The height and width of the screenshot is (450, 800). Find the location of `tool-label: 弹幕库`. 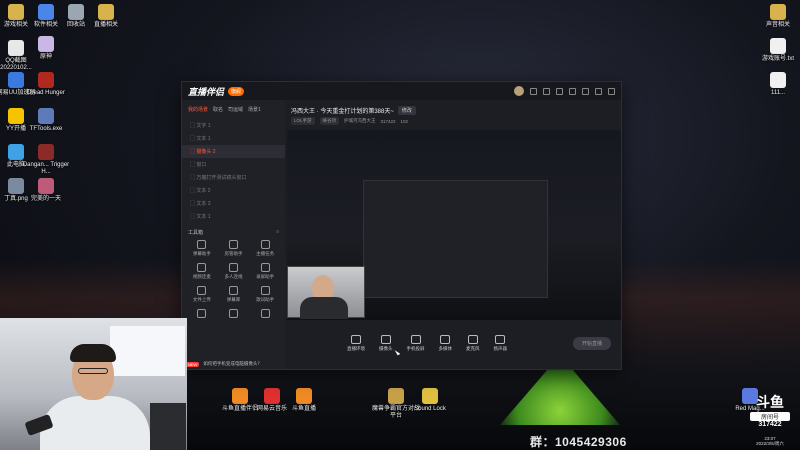

tool-label: 弹幕库 is located at coordinates (233, 299).